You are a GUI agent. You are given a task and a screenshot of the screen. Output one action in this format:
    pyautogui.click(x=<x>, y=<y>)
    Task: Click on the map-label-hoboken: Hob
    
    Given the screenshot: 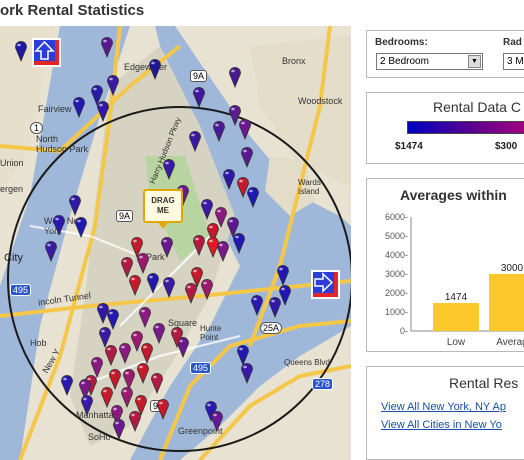 What is the action you would take?
    pyautogui.click(x=38, y=343)
    